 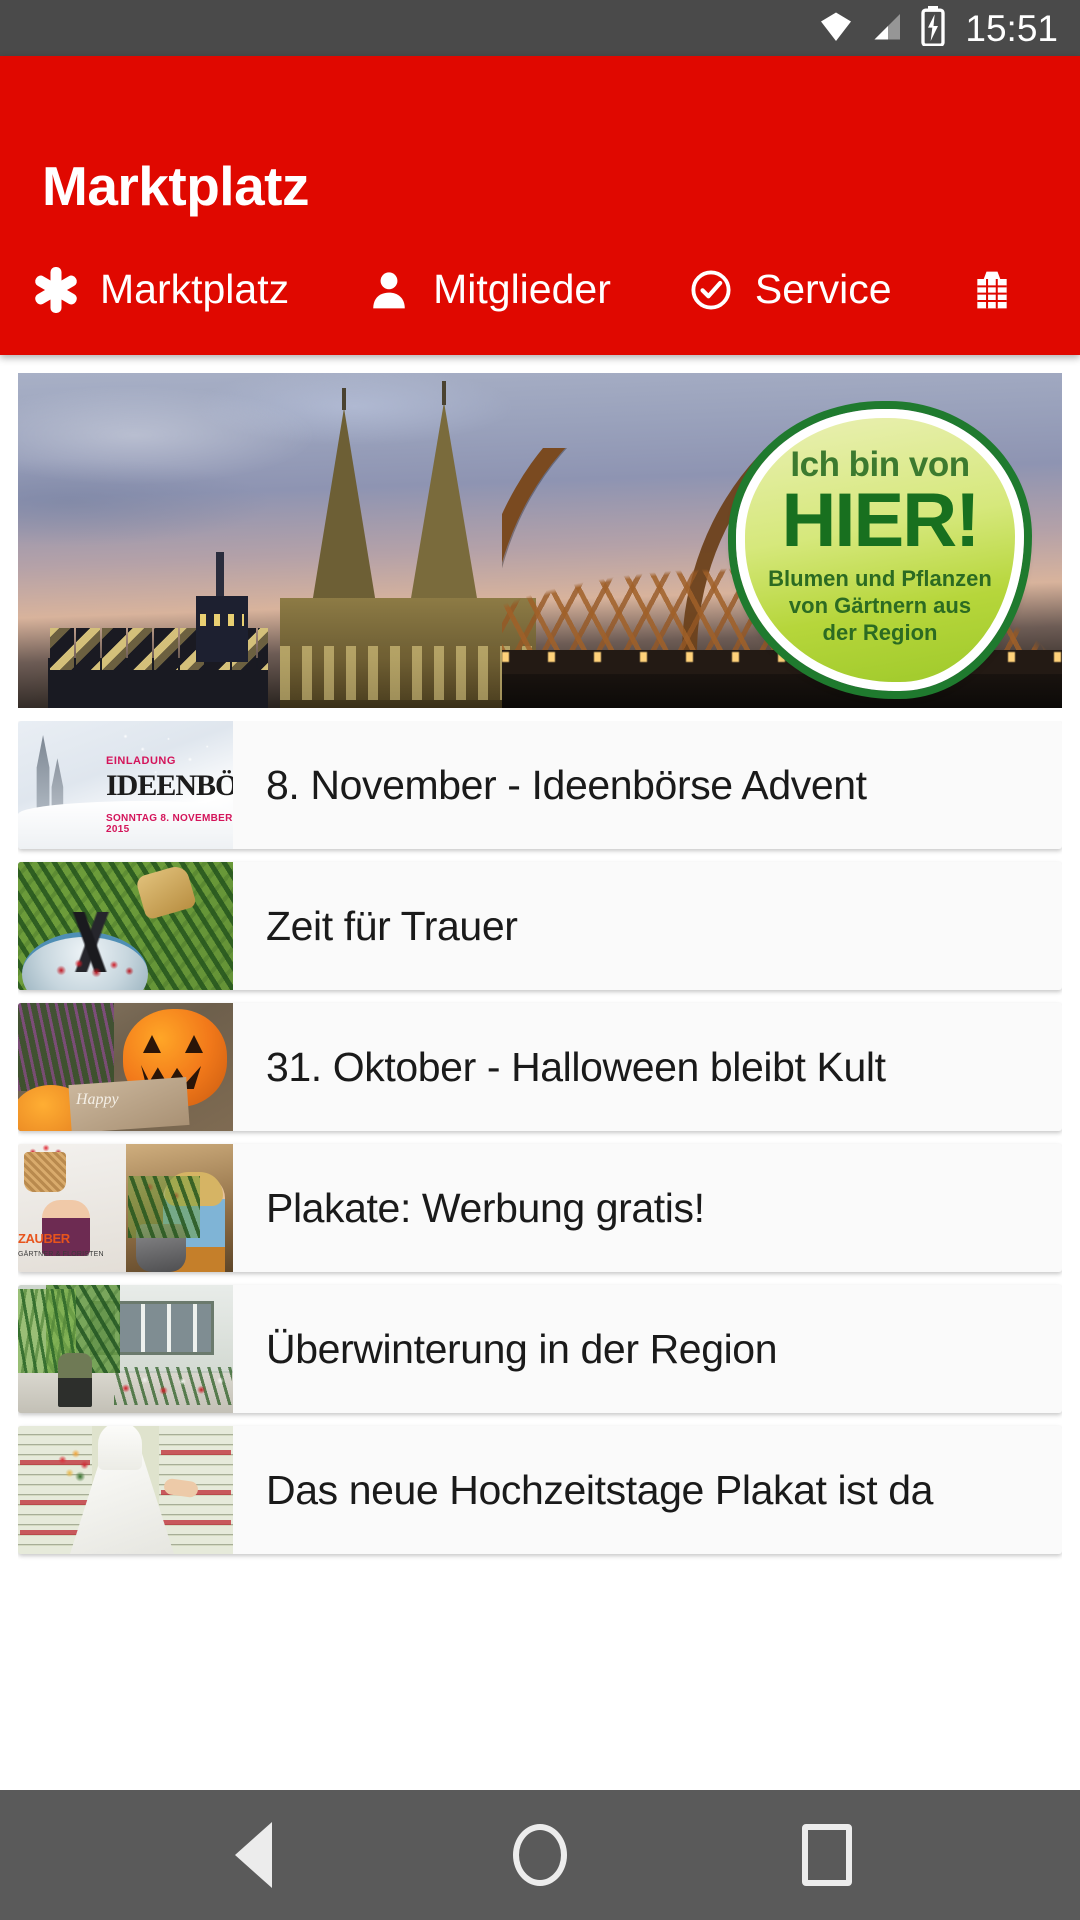 I want to click on thumb-label-happy: Happy, so click(x=97, y=1099).